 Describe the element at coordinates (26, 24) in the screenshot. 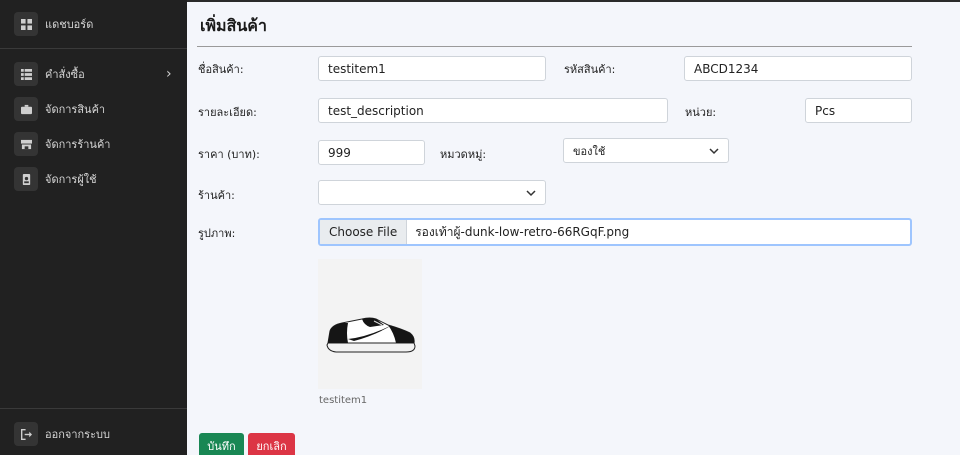

I see `dashboard-icon` at that location.